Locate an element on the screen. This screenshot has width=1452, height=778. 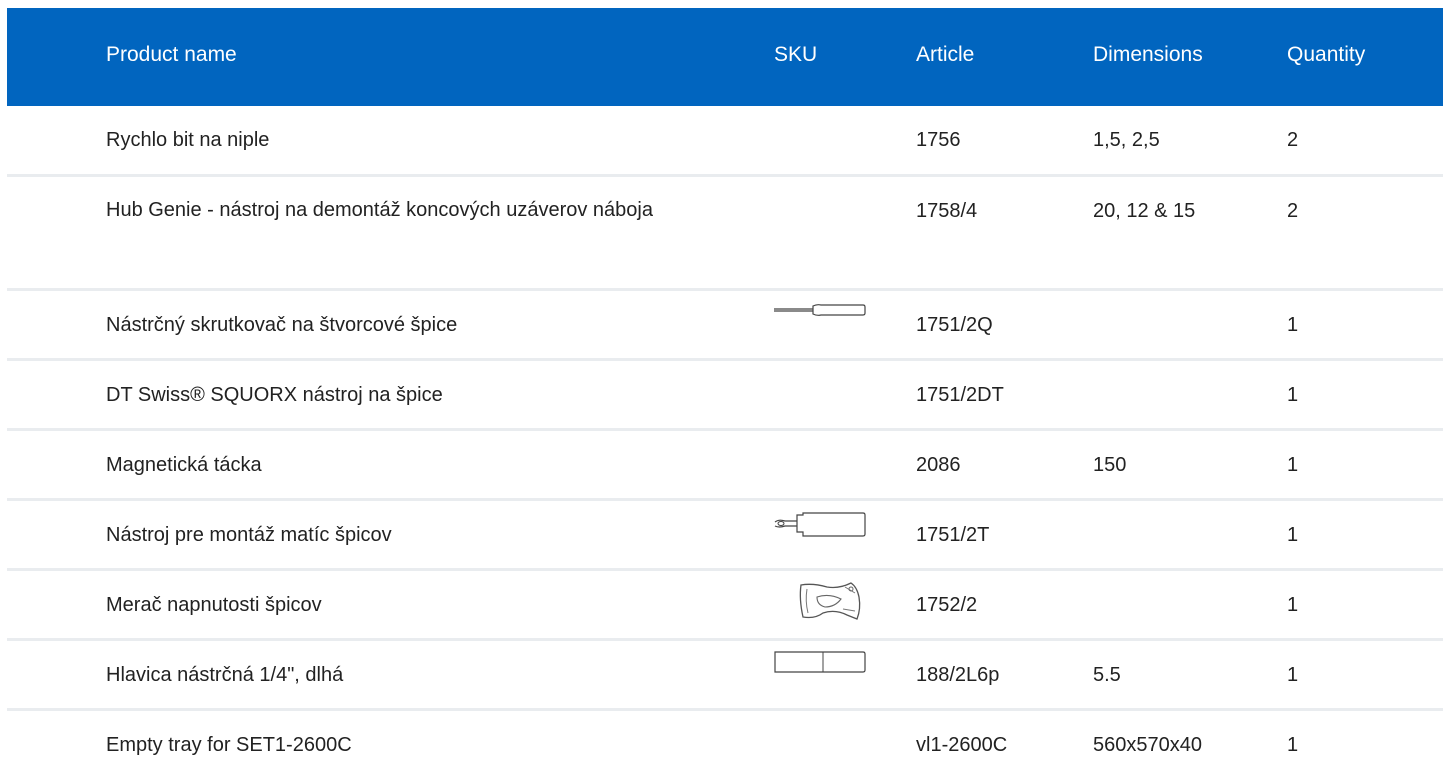
dimensions: 1,5, 2,5 is located at coordinates (1126, 140).